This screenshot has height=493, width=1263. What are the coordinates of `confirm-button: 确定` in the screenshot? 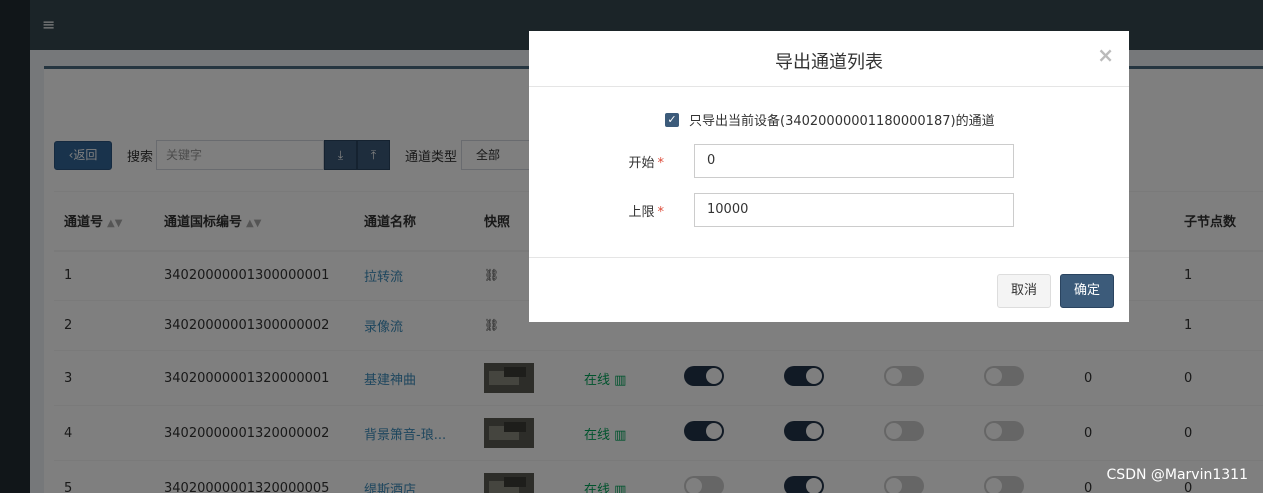 It's located at (1087, 291).